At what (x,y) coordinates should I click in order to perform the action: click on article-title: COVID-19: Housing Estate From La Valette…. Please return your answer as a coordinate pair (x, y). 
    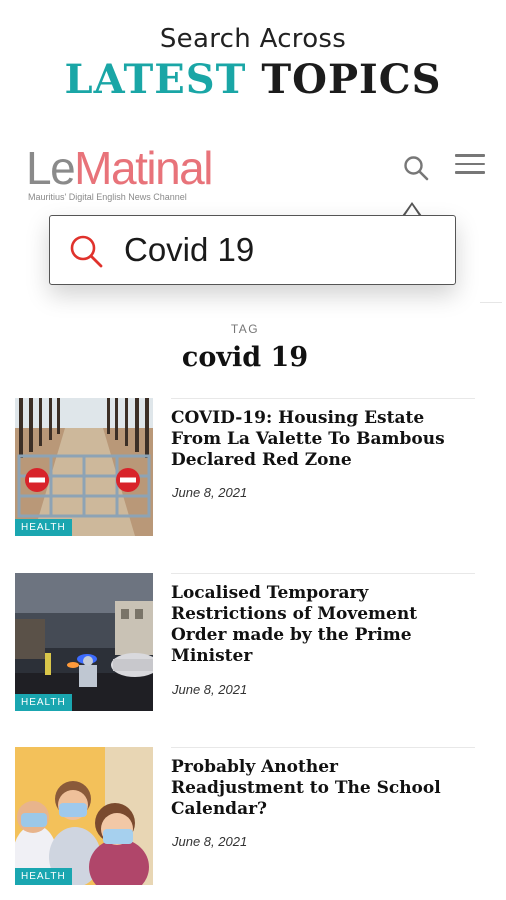
    Looking at the image, I should click on (323, 439).